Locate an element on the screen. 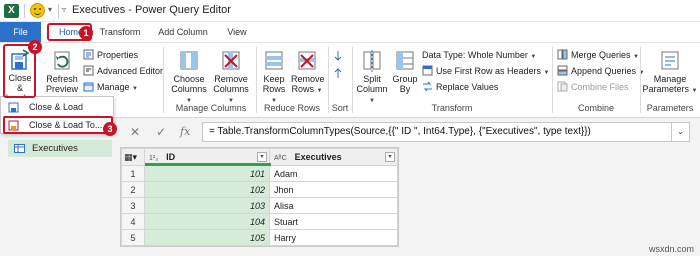 The height and width of the screenshot is (256, 700). sort-ascending-button is located at coordinates (340, 56).